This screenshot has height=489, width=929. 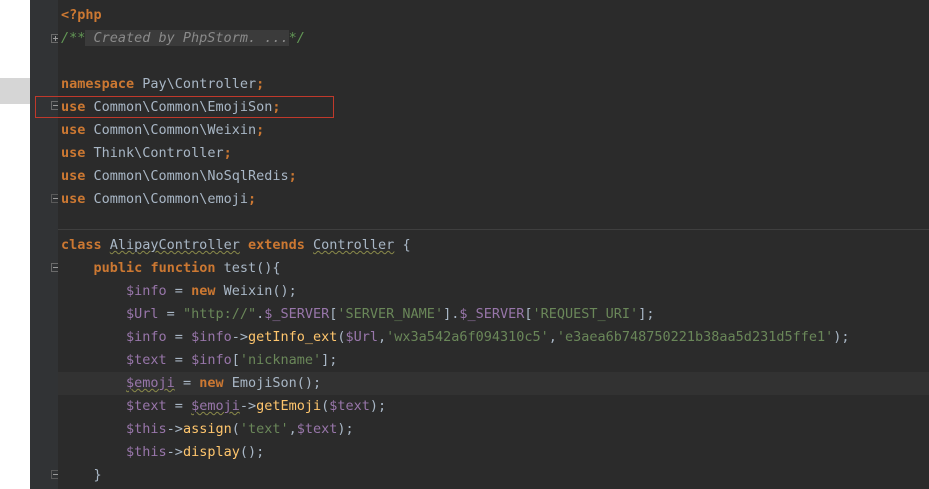 I want to click on code-line-namespace: namespace Pay\Controller;, so click(x=493, y=84).